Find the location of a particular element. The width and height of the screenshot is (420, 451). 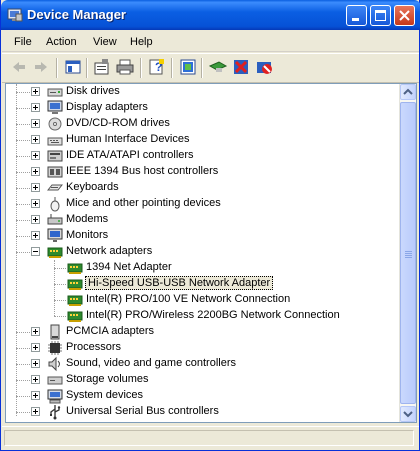

device-manager-icon is located at coordinates (15, 15).